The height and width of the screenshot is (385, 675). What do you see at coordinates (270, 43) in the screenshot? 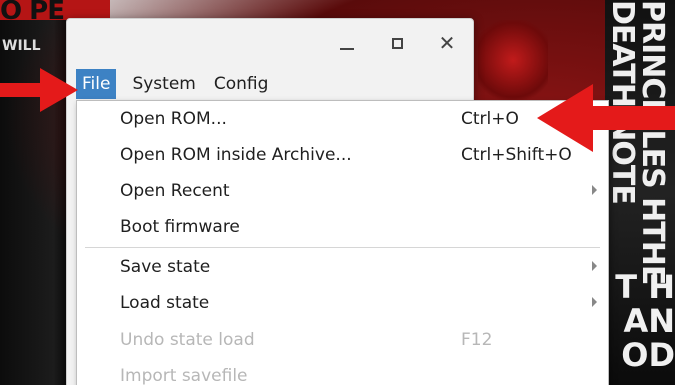
I see `title-bar: ✕` at bounding box center [270, 43].